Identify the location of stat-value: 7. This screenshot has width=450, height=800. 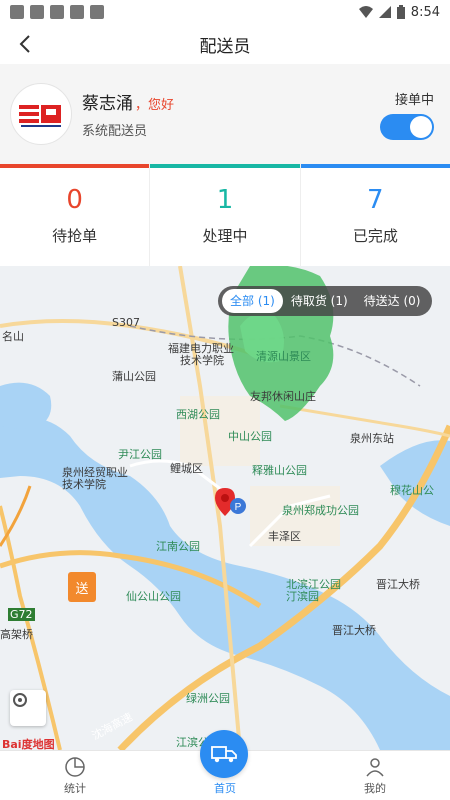
(375, 199).